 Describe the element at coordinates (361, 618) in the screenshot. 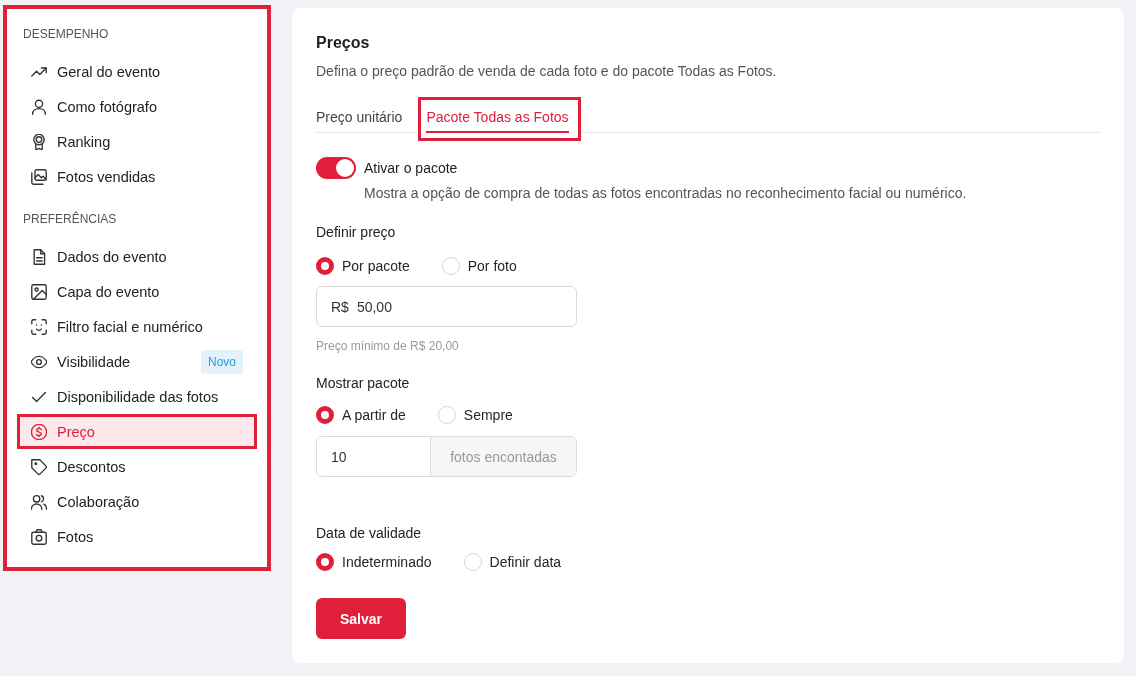

I see `save-button: Salvar` at that location.